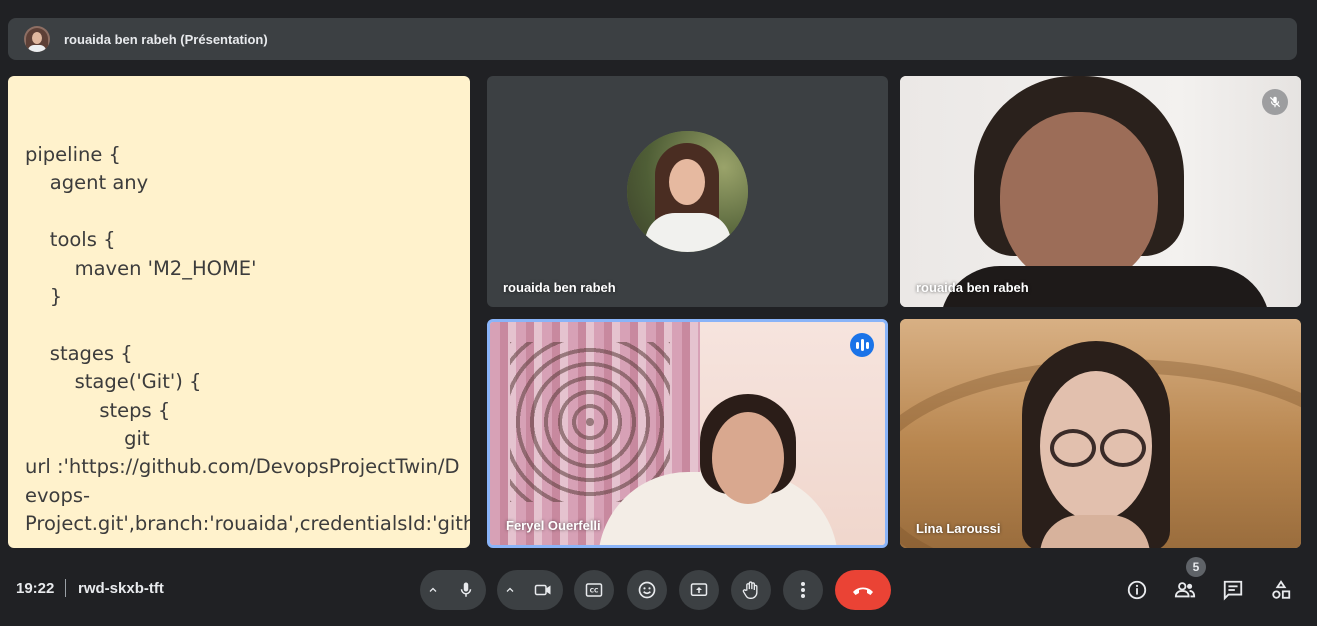  I want to click on code-line: stage('Git') {, so click(113, 382).